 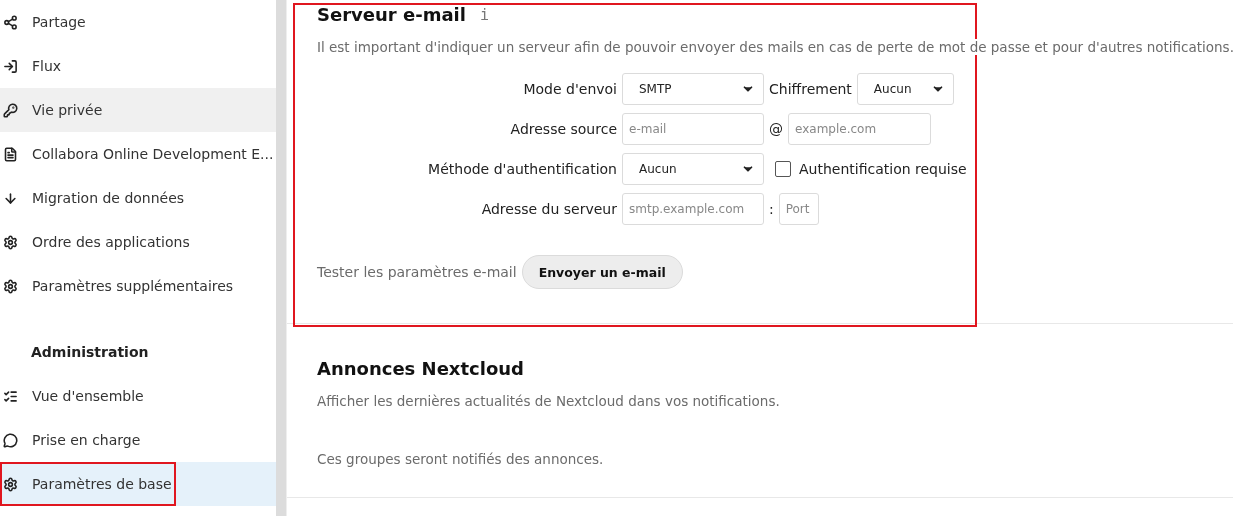 What do you see at coordinates (417, 272) in the screenshot?
I see `test-label: Tester les paramètres e-mail` at bounding box center [417, 272].